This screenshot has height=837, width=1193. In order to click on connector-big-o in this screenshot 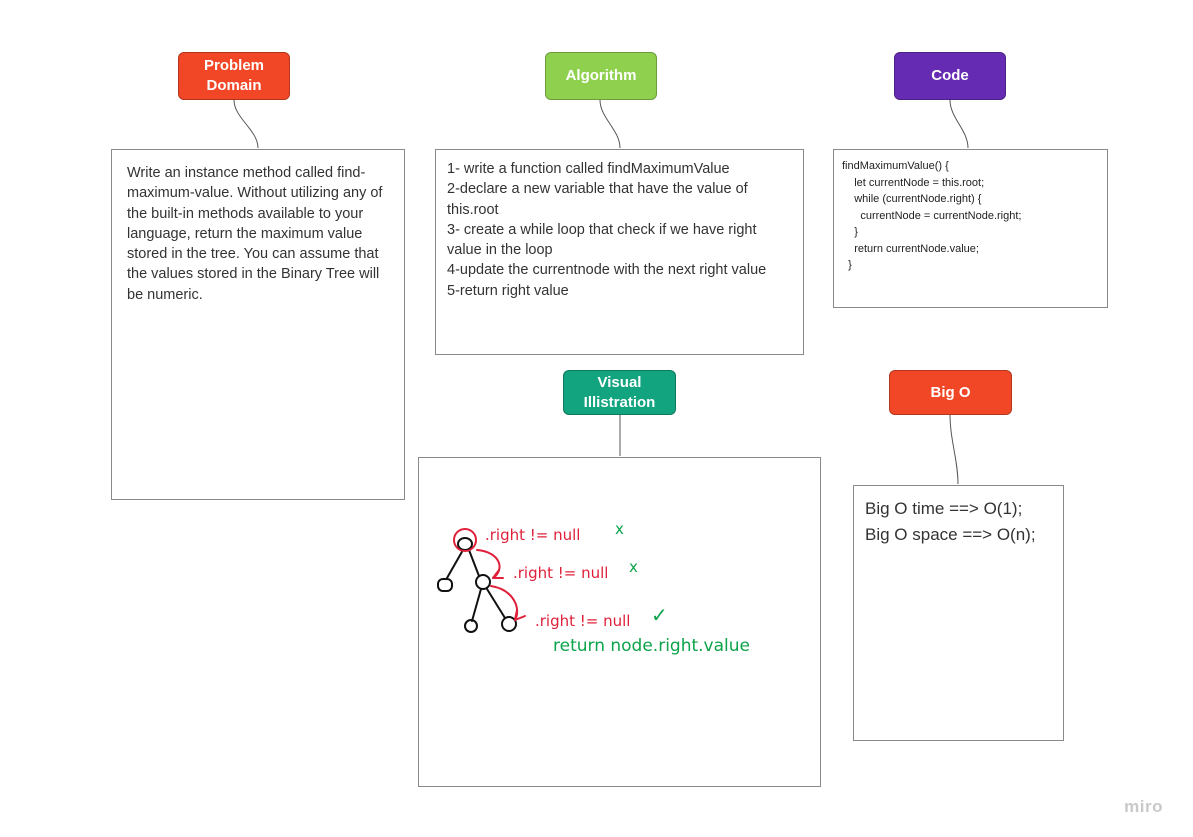, I will do `click(954, 449)`.